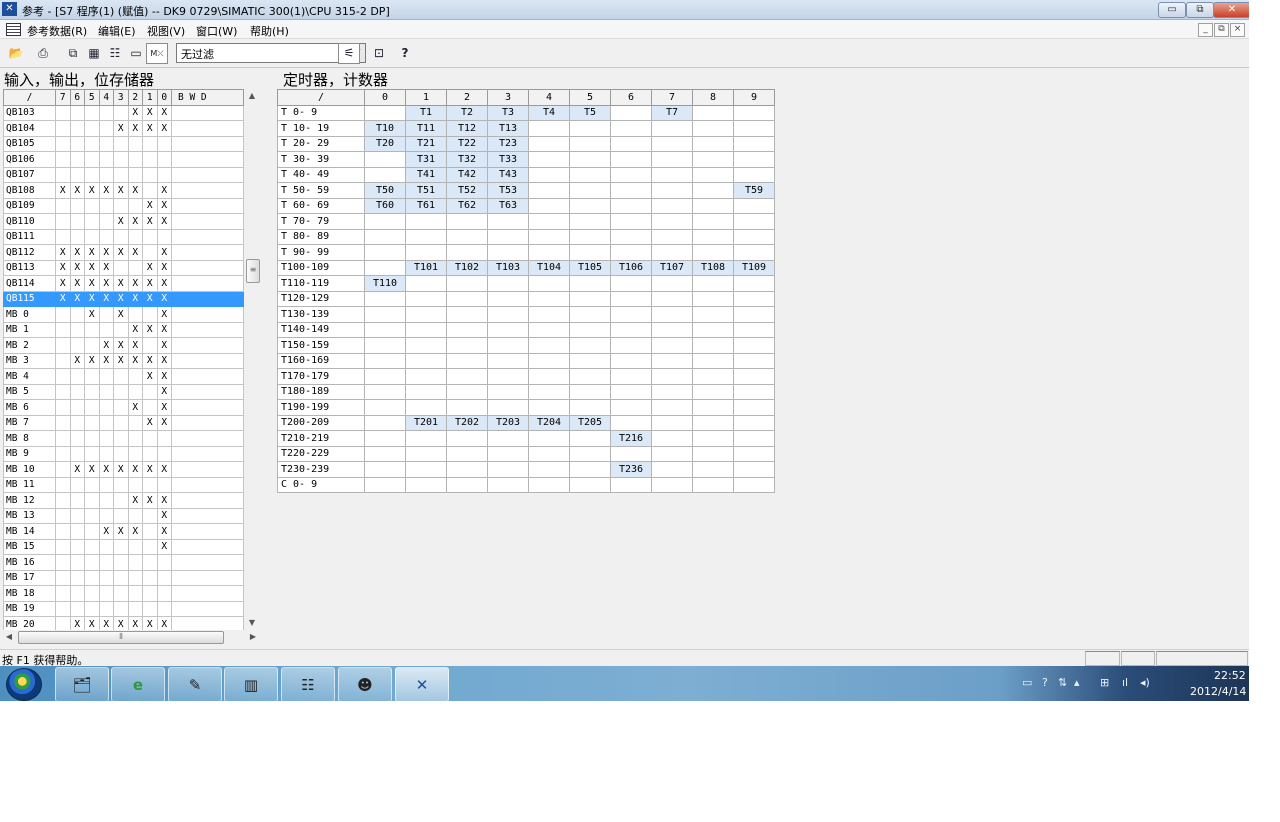 This screenshot has width=1280, height=822. I want to click on table-row: MB 6 XX, so click(123, 407).